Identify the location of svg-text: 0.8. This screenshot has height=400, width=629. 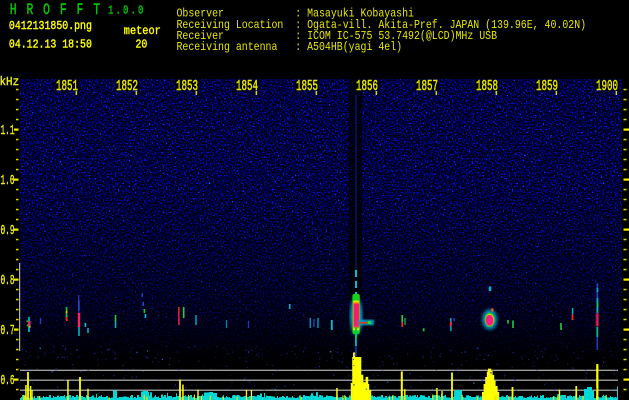
(8, 281).